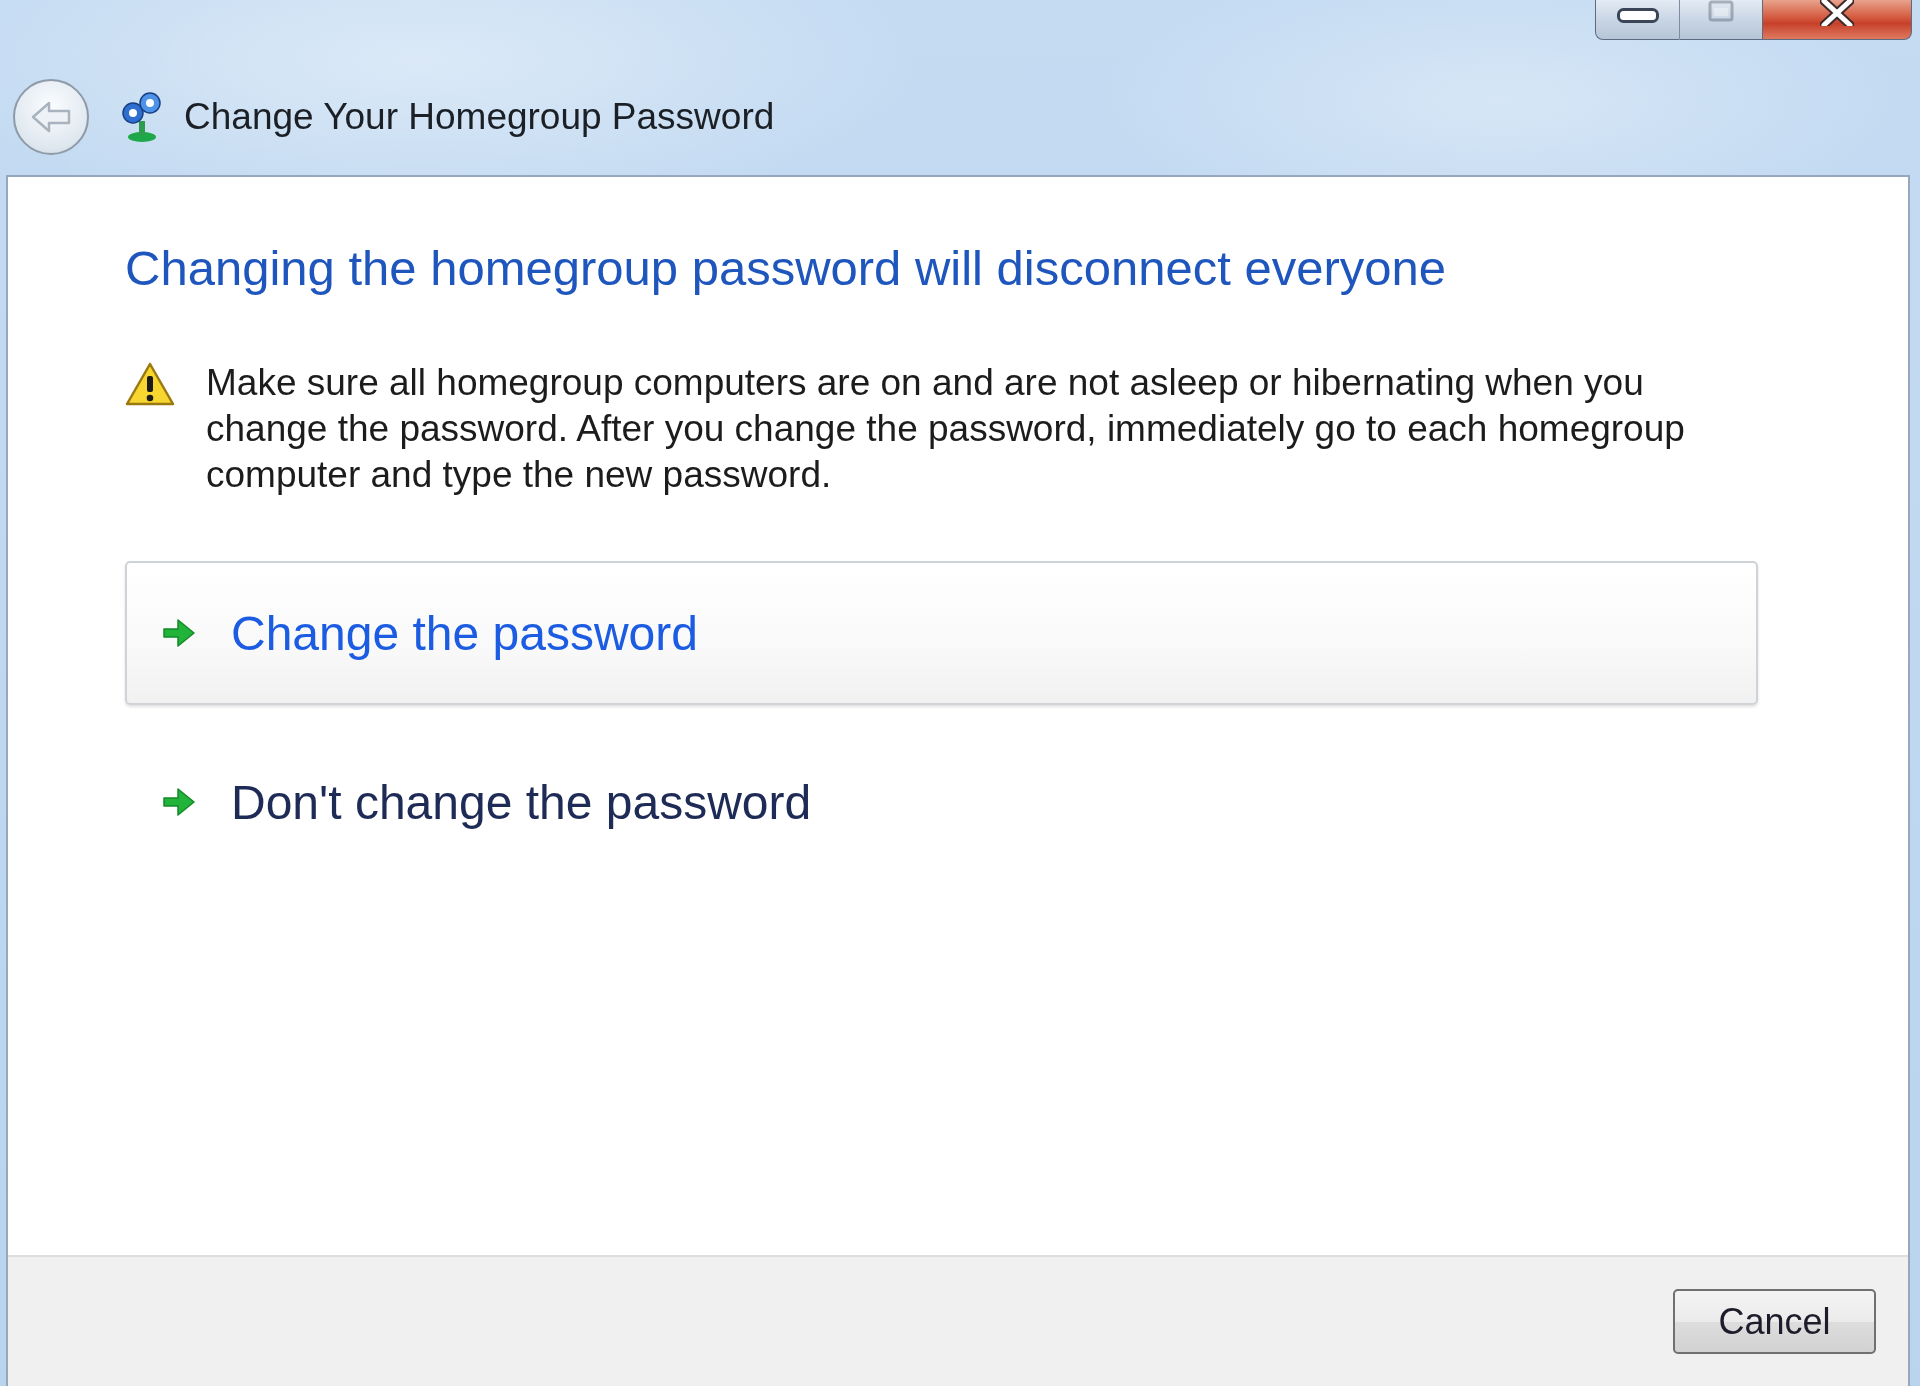 This screenshot has width=1920, height=1386. Describe the element at coordinates (1837, 13) in the screenshot. I see `close-icon` at that location.